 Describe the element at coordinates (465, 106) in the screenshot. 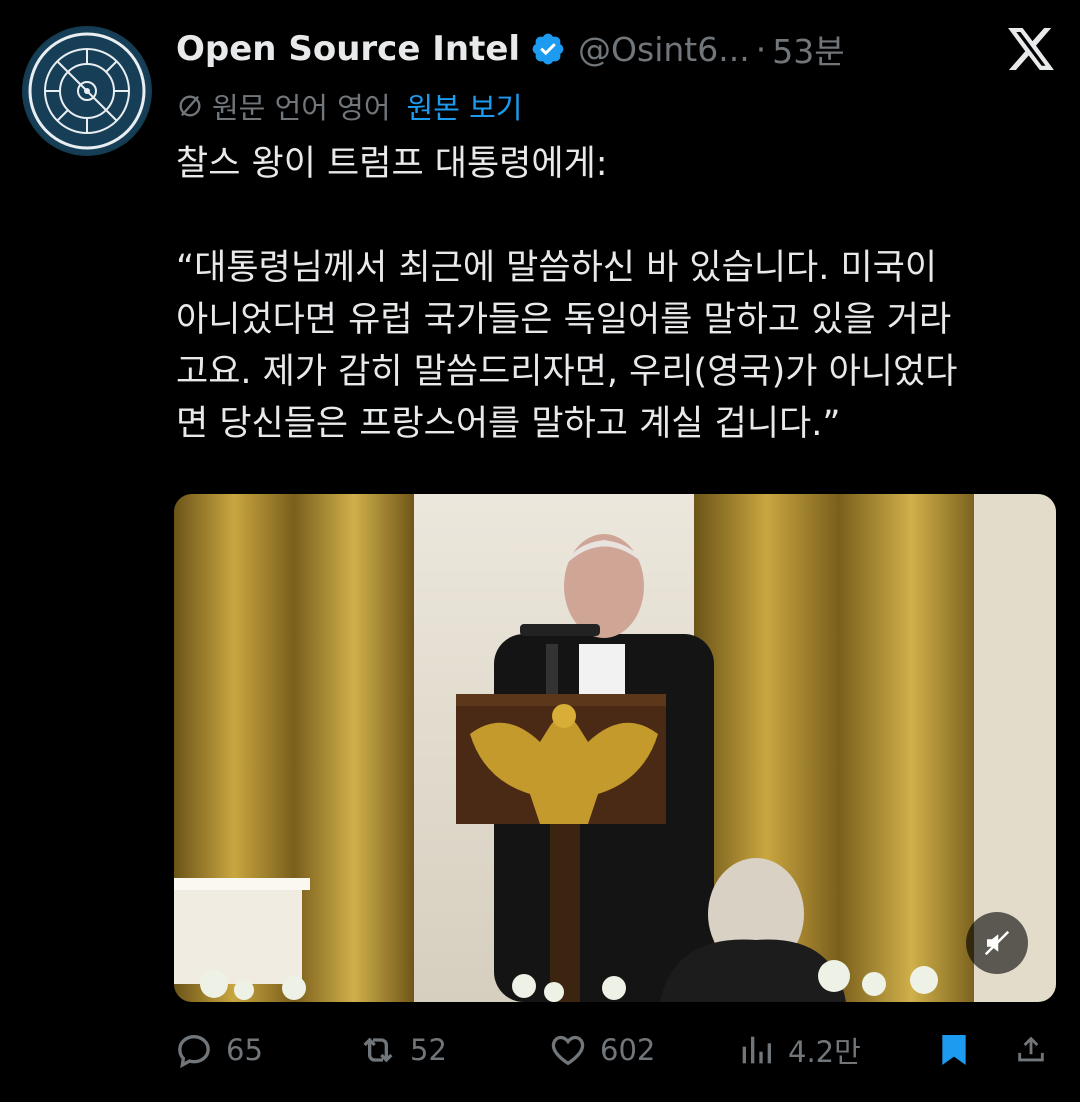

I see `show-original-link: 원본 보기` at that location.